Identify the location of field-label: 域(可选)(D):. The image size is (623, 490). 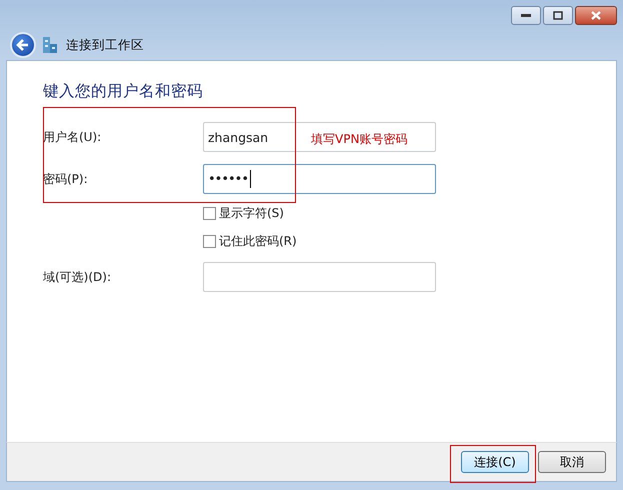
(77, 277).